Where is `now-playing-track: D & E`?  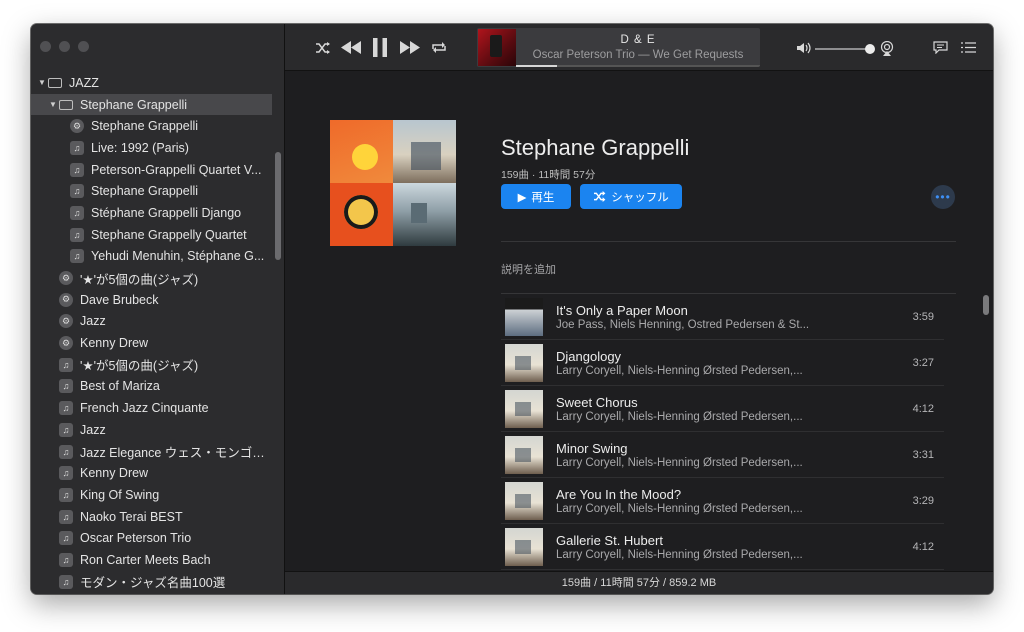 now-playing-track: D & E is located at coordinates (638, 40).